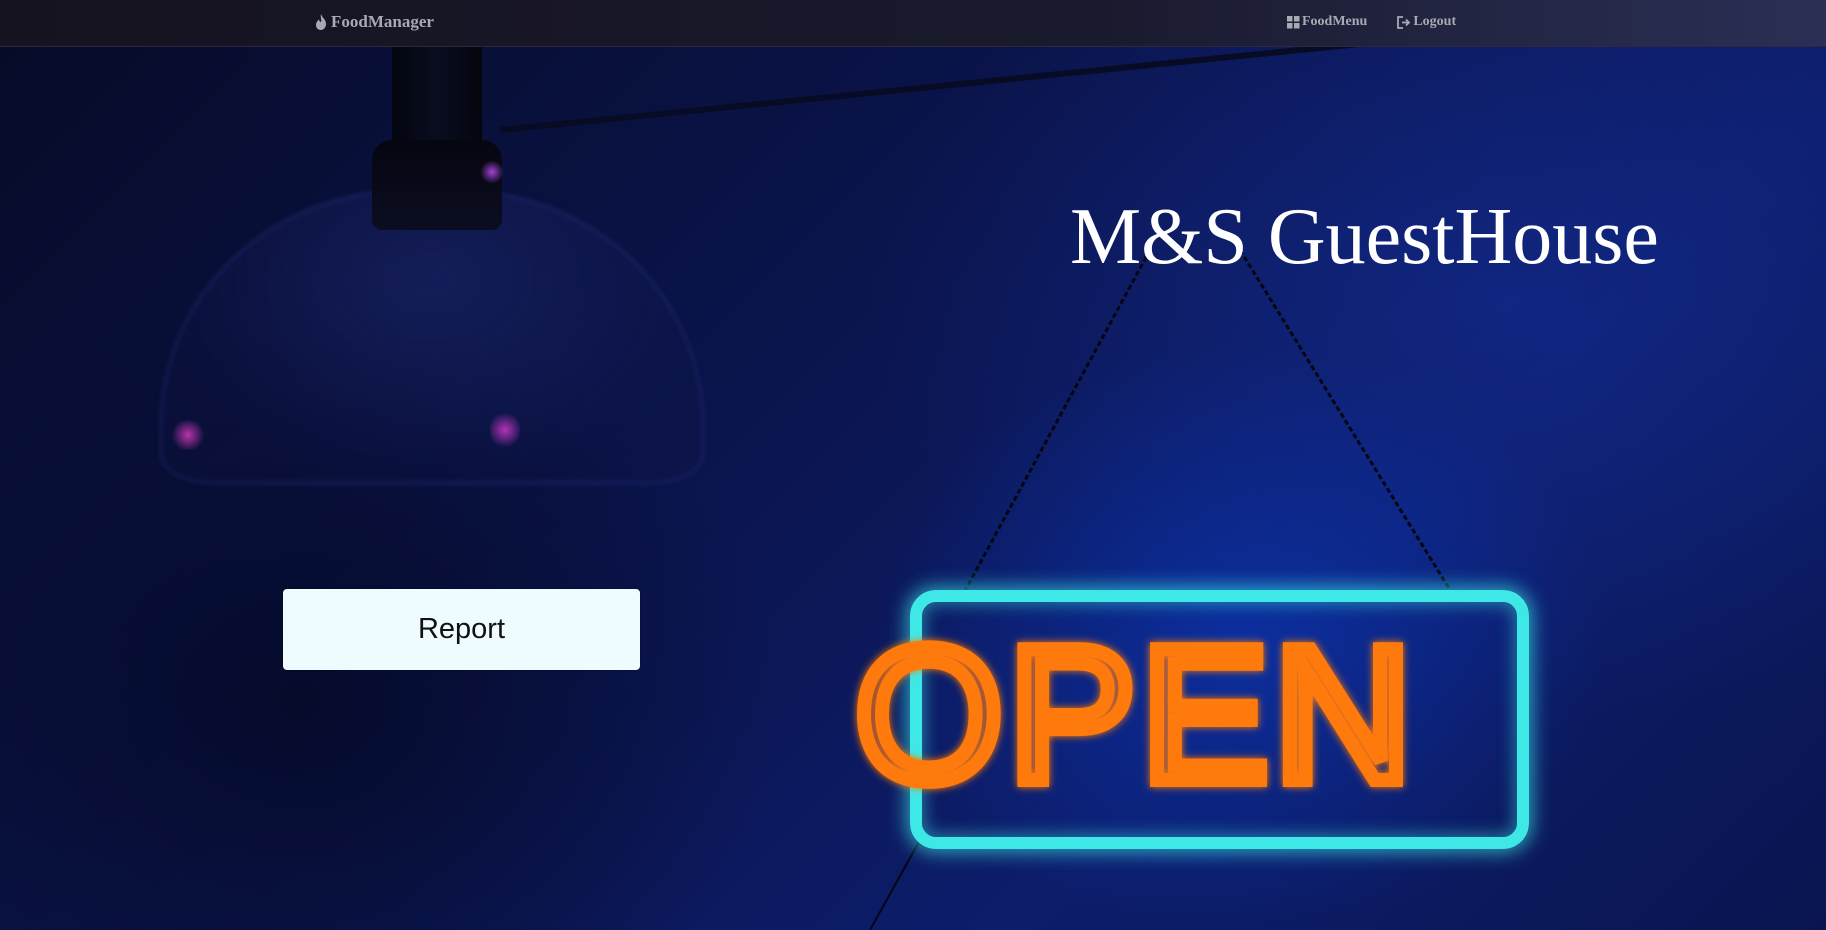 The image size is (1826, 930). What do you see at coordinates (461, 629) in the screenshot?
I see `report-button: Report` at bounding box center [461, 629].